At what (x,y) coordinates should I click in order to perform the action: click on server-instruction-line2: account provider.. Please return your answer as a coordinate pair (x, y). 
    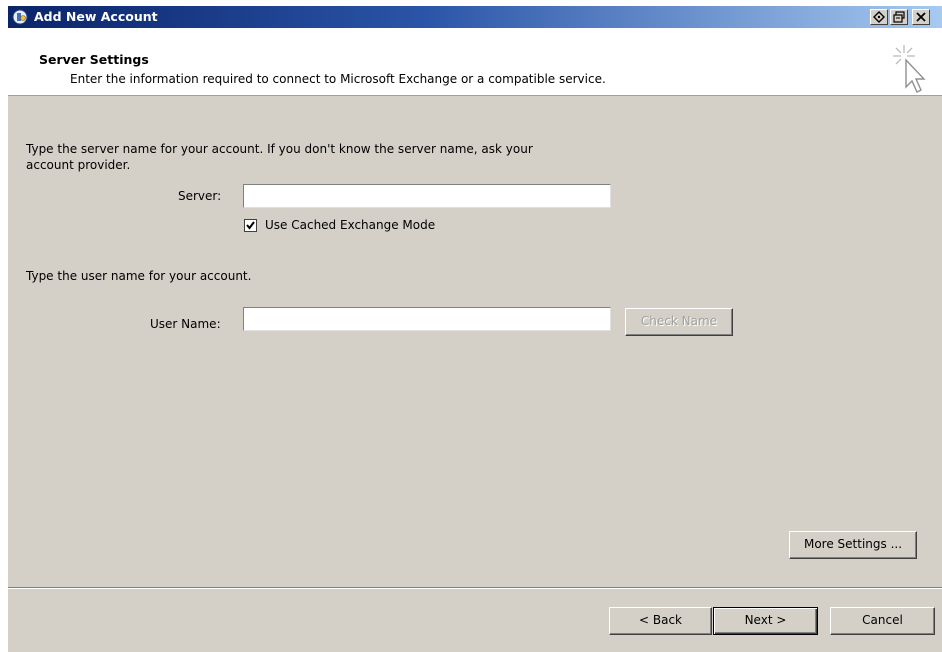
    Looking at the image, I should click on (78, 165).